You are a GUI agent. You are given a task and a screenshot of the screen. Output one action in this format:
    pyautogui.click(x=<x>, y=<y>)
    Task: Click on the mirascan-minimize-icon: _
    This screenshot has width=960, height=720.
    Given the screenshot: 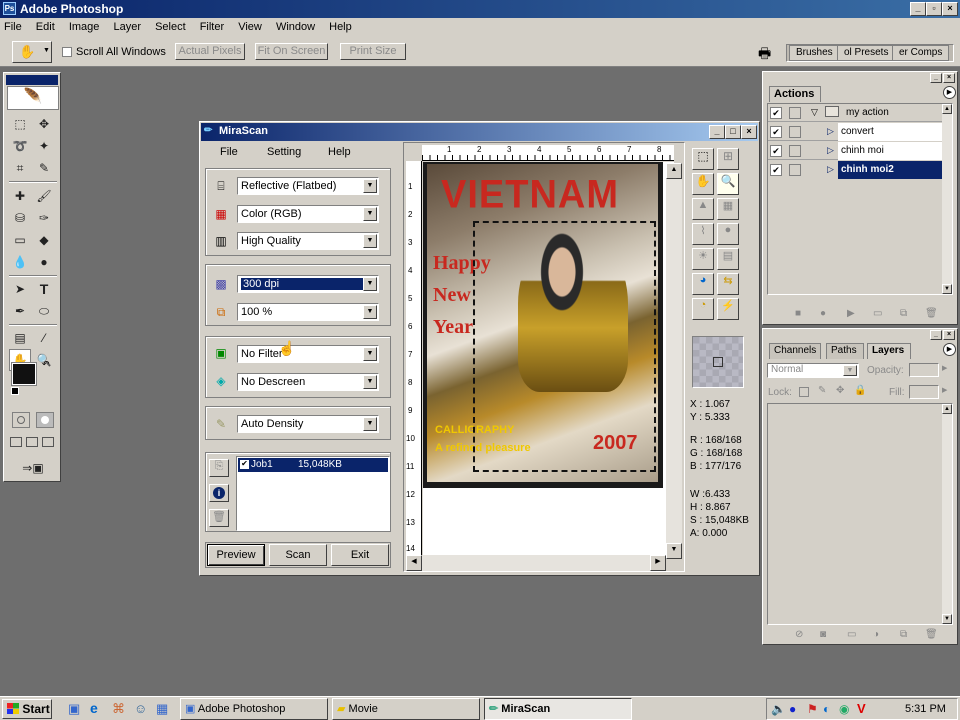 What is the action you would take?
    pyautogui.click(x=717, y=132)
    